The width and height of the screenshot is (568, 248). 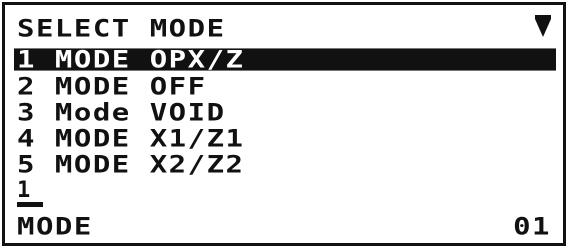 I want to click on screen-title: SELECT MODE, so click(x=121, y=28).